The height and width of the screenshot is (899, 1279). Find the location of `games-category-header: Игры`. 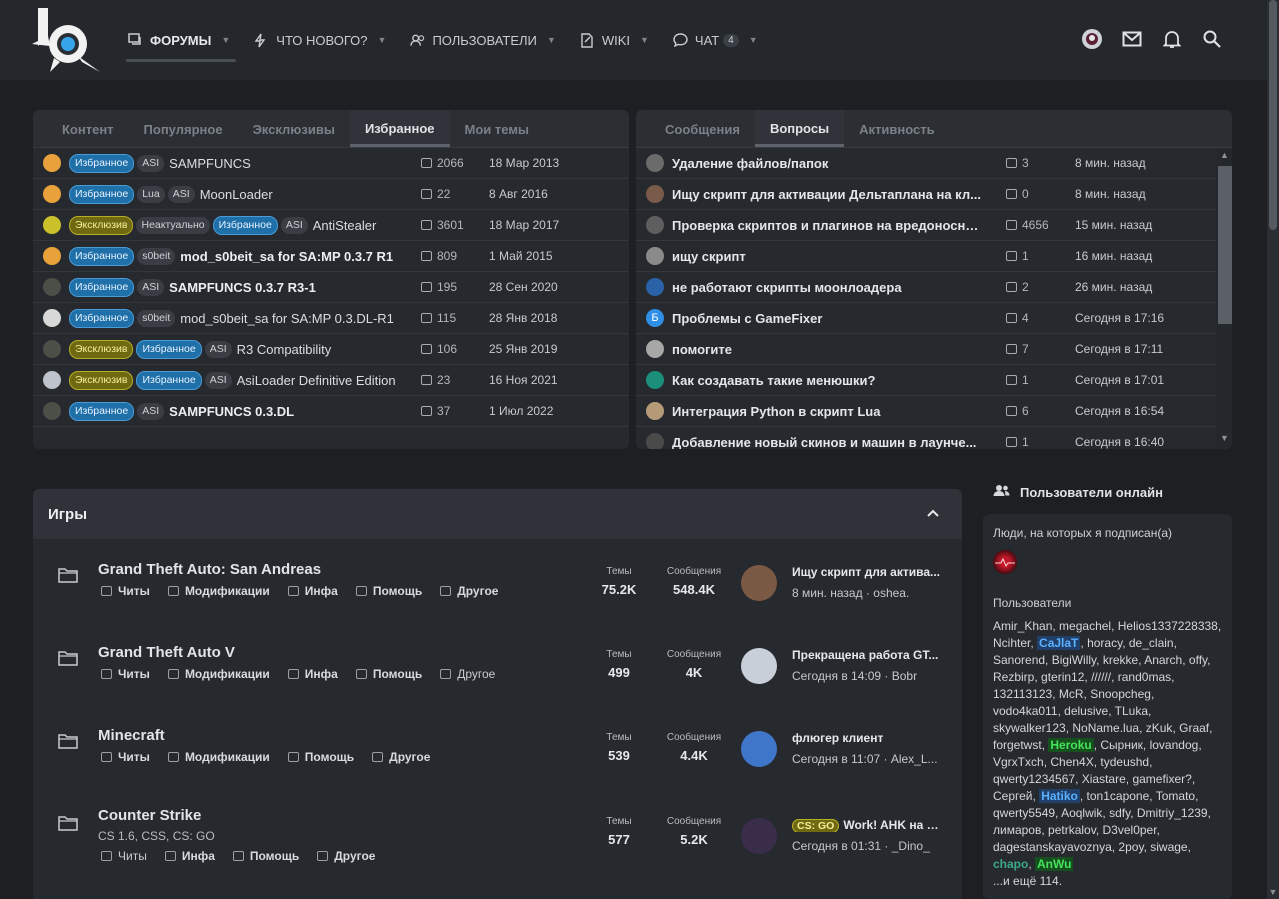

games-category-header: Игры is located at coordinates (497, 514).